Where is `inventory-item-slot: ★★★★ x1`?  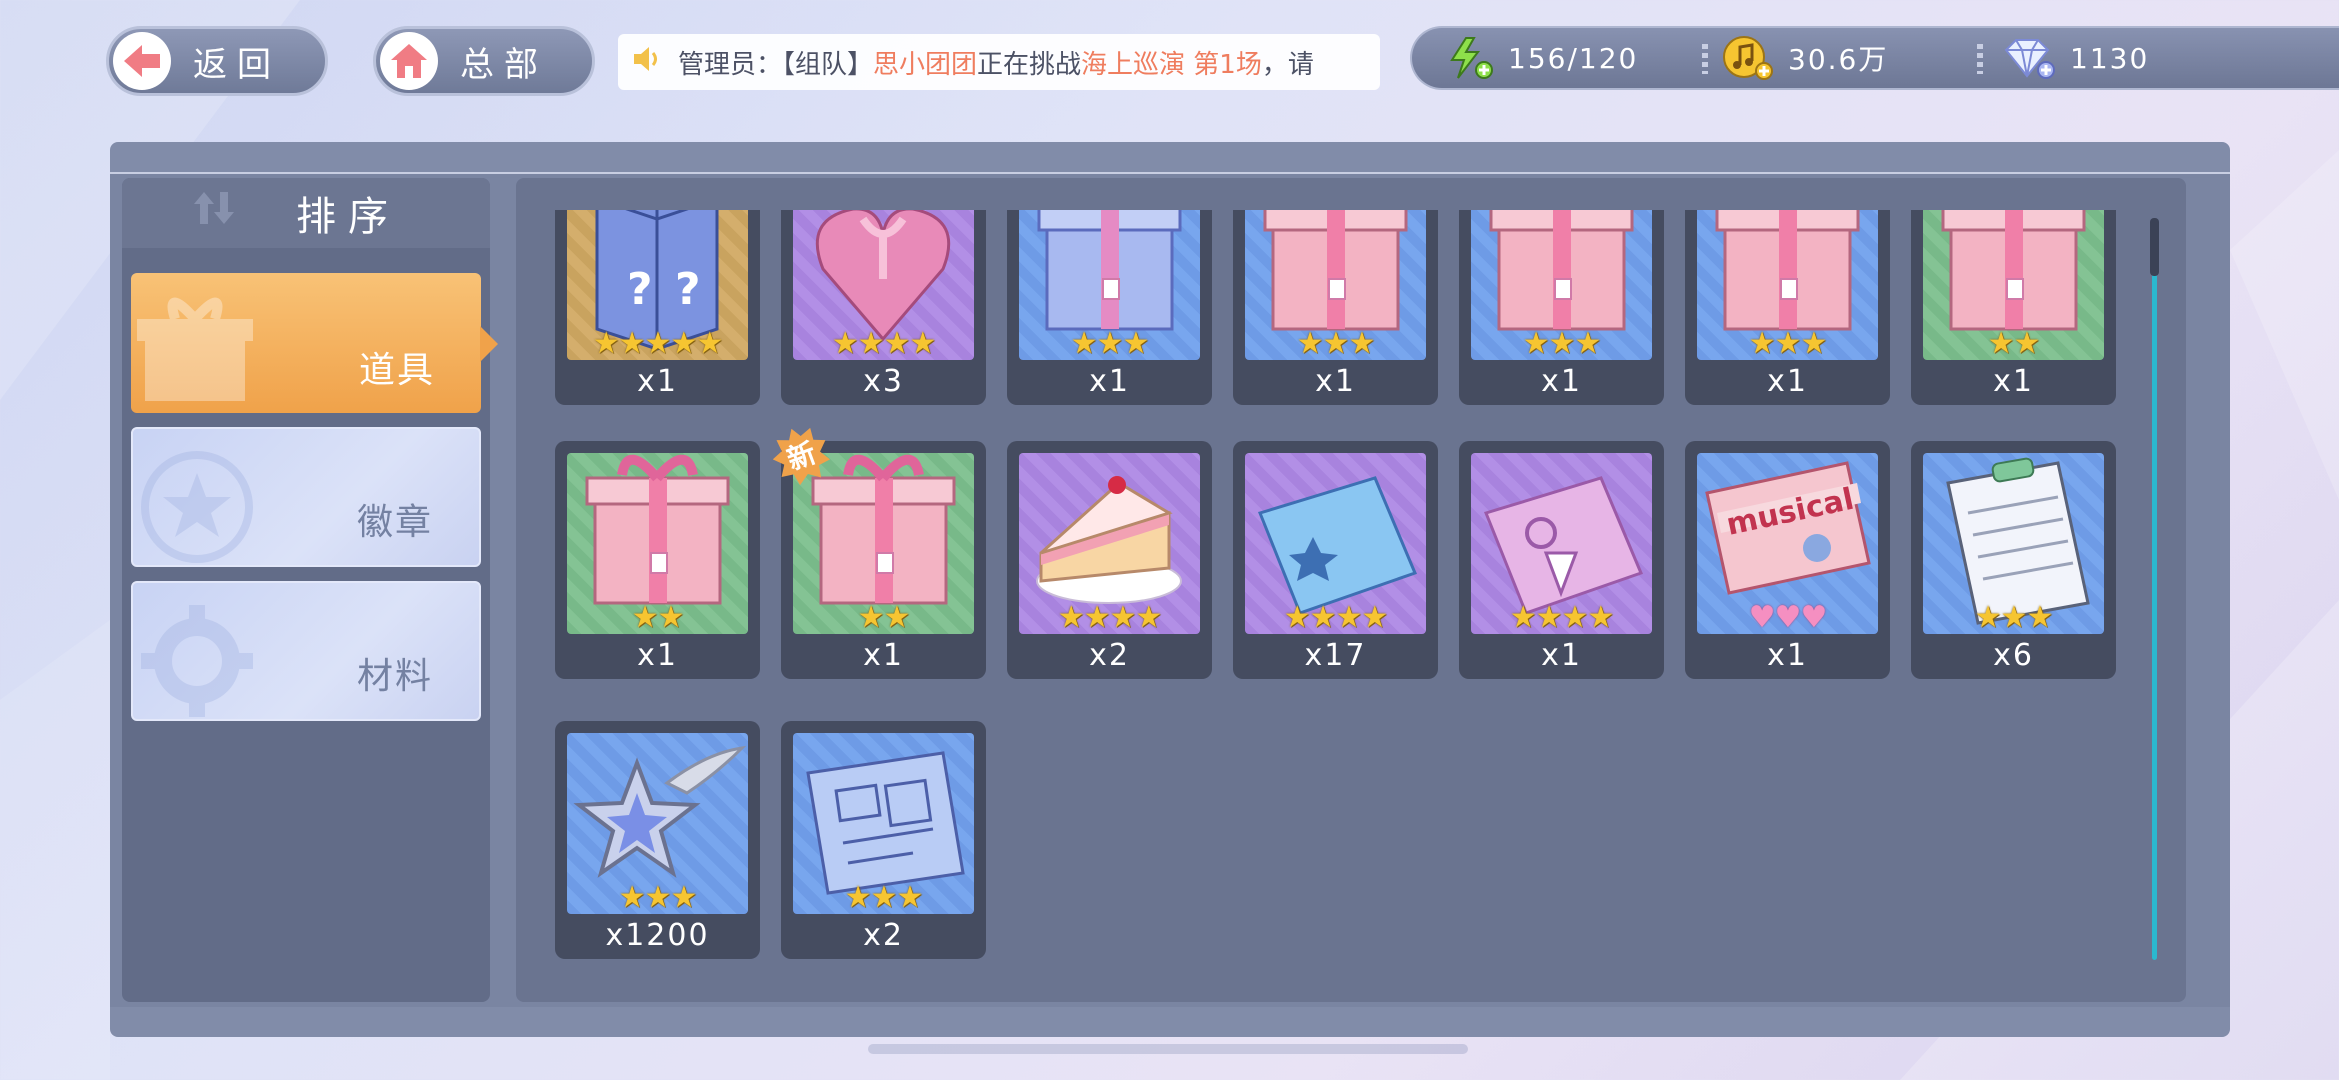
inventory-item-slot: ★★★★ x1 is located at coordinates (1561, 560).